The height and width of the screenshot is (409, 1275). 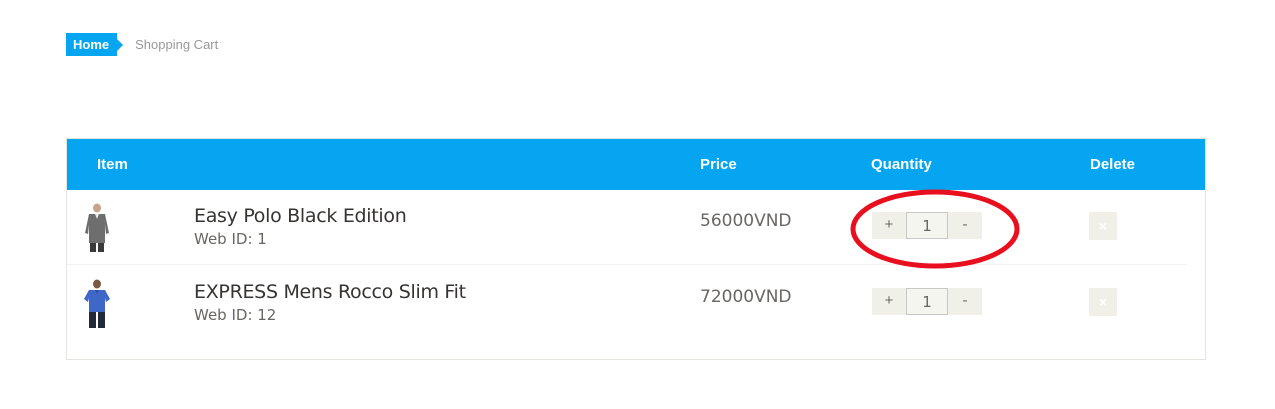 I want to click on product-name: EXPRESS Mens Rocco Slim Fit, so click(x=330, y=292).